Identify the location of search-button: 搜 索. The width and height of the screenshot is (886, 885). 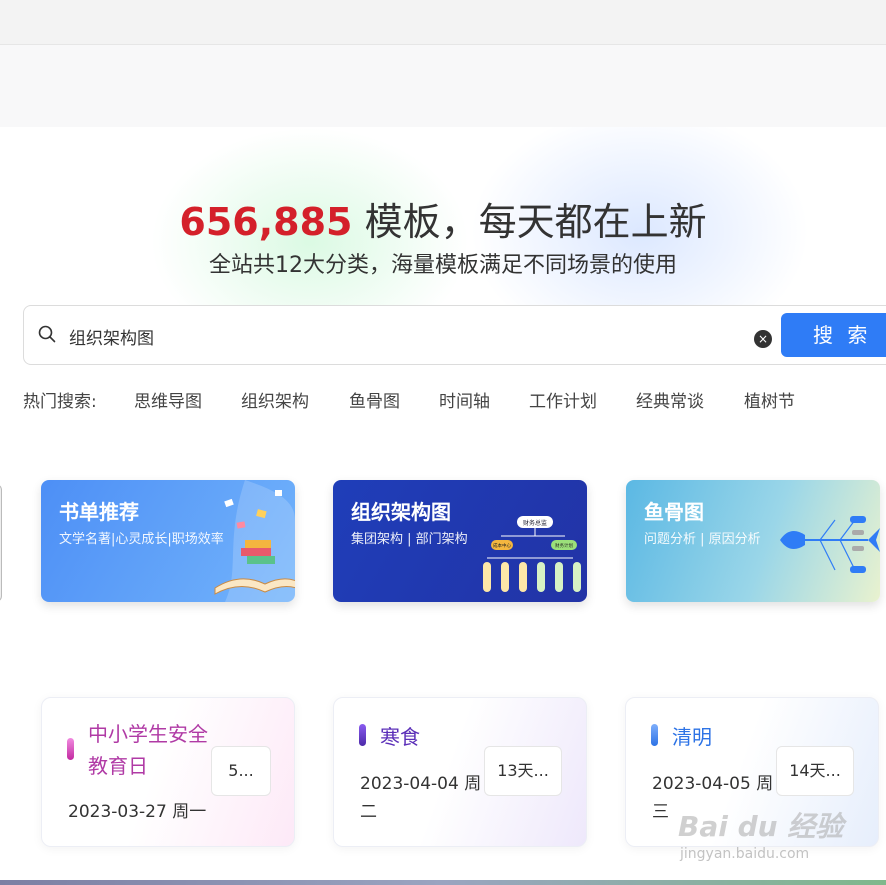
(833, 335).